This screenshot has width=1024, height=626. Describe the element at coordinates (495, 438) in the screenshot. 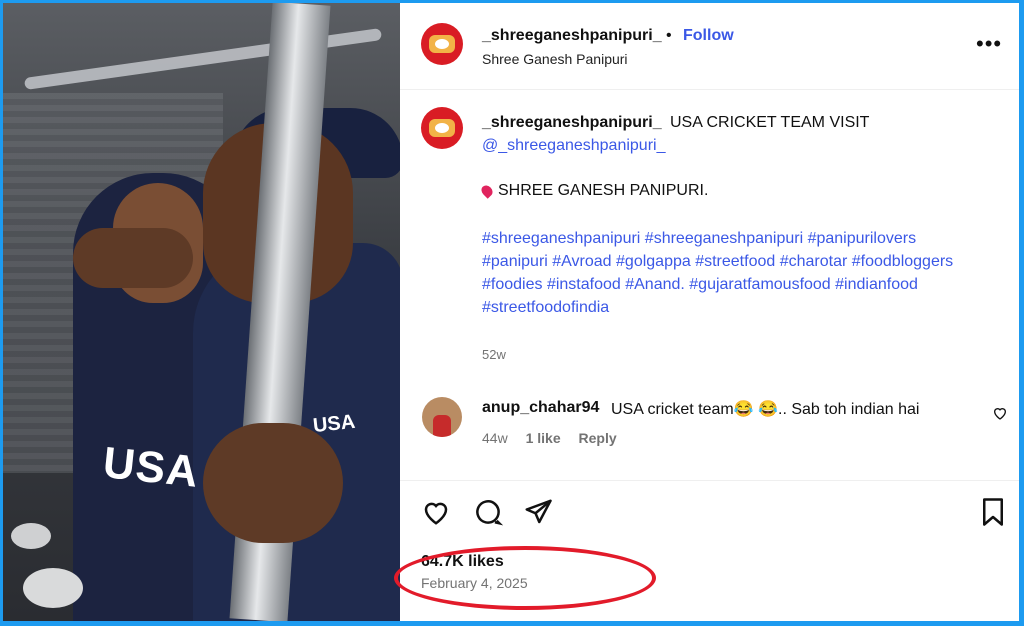

I see `comment-age: 44w` at that location.